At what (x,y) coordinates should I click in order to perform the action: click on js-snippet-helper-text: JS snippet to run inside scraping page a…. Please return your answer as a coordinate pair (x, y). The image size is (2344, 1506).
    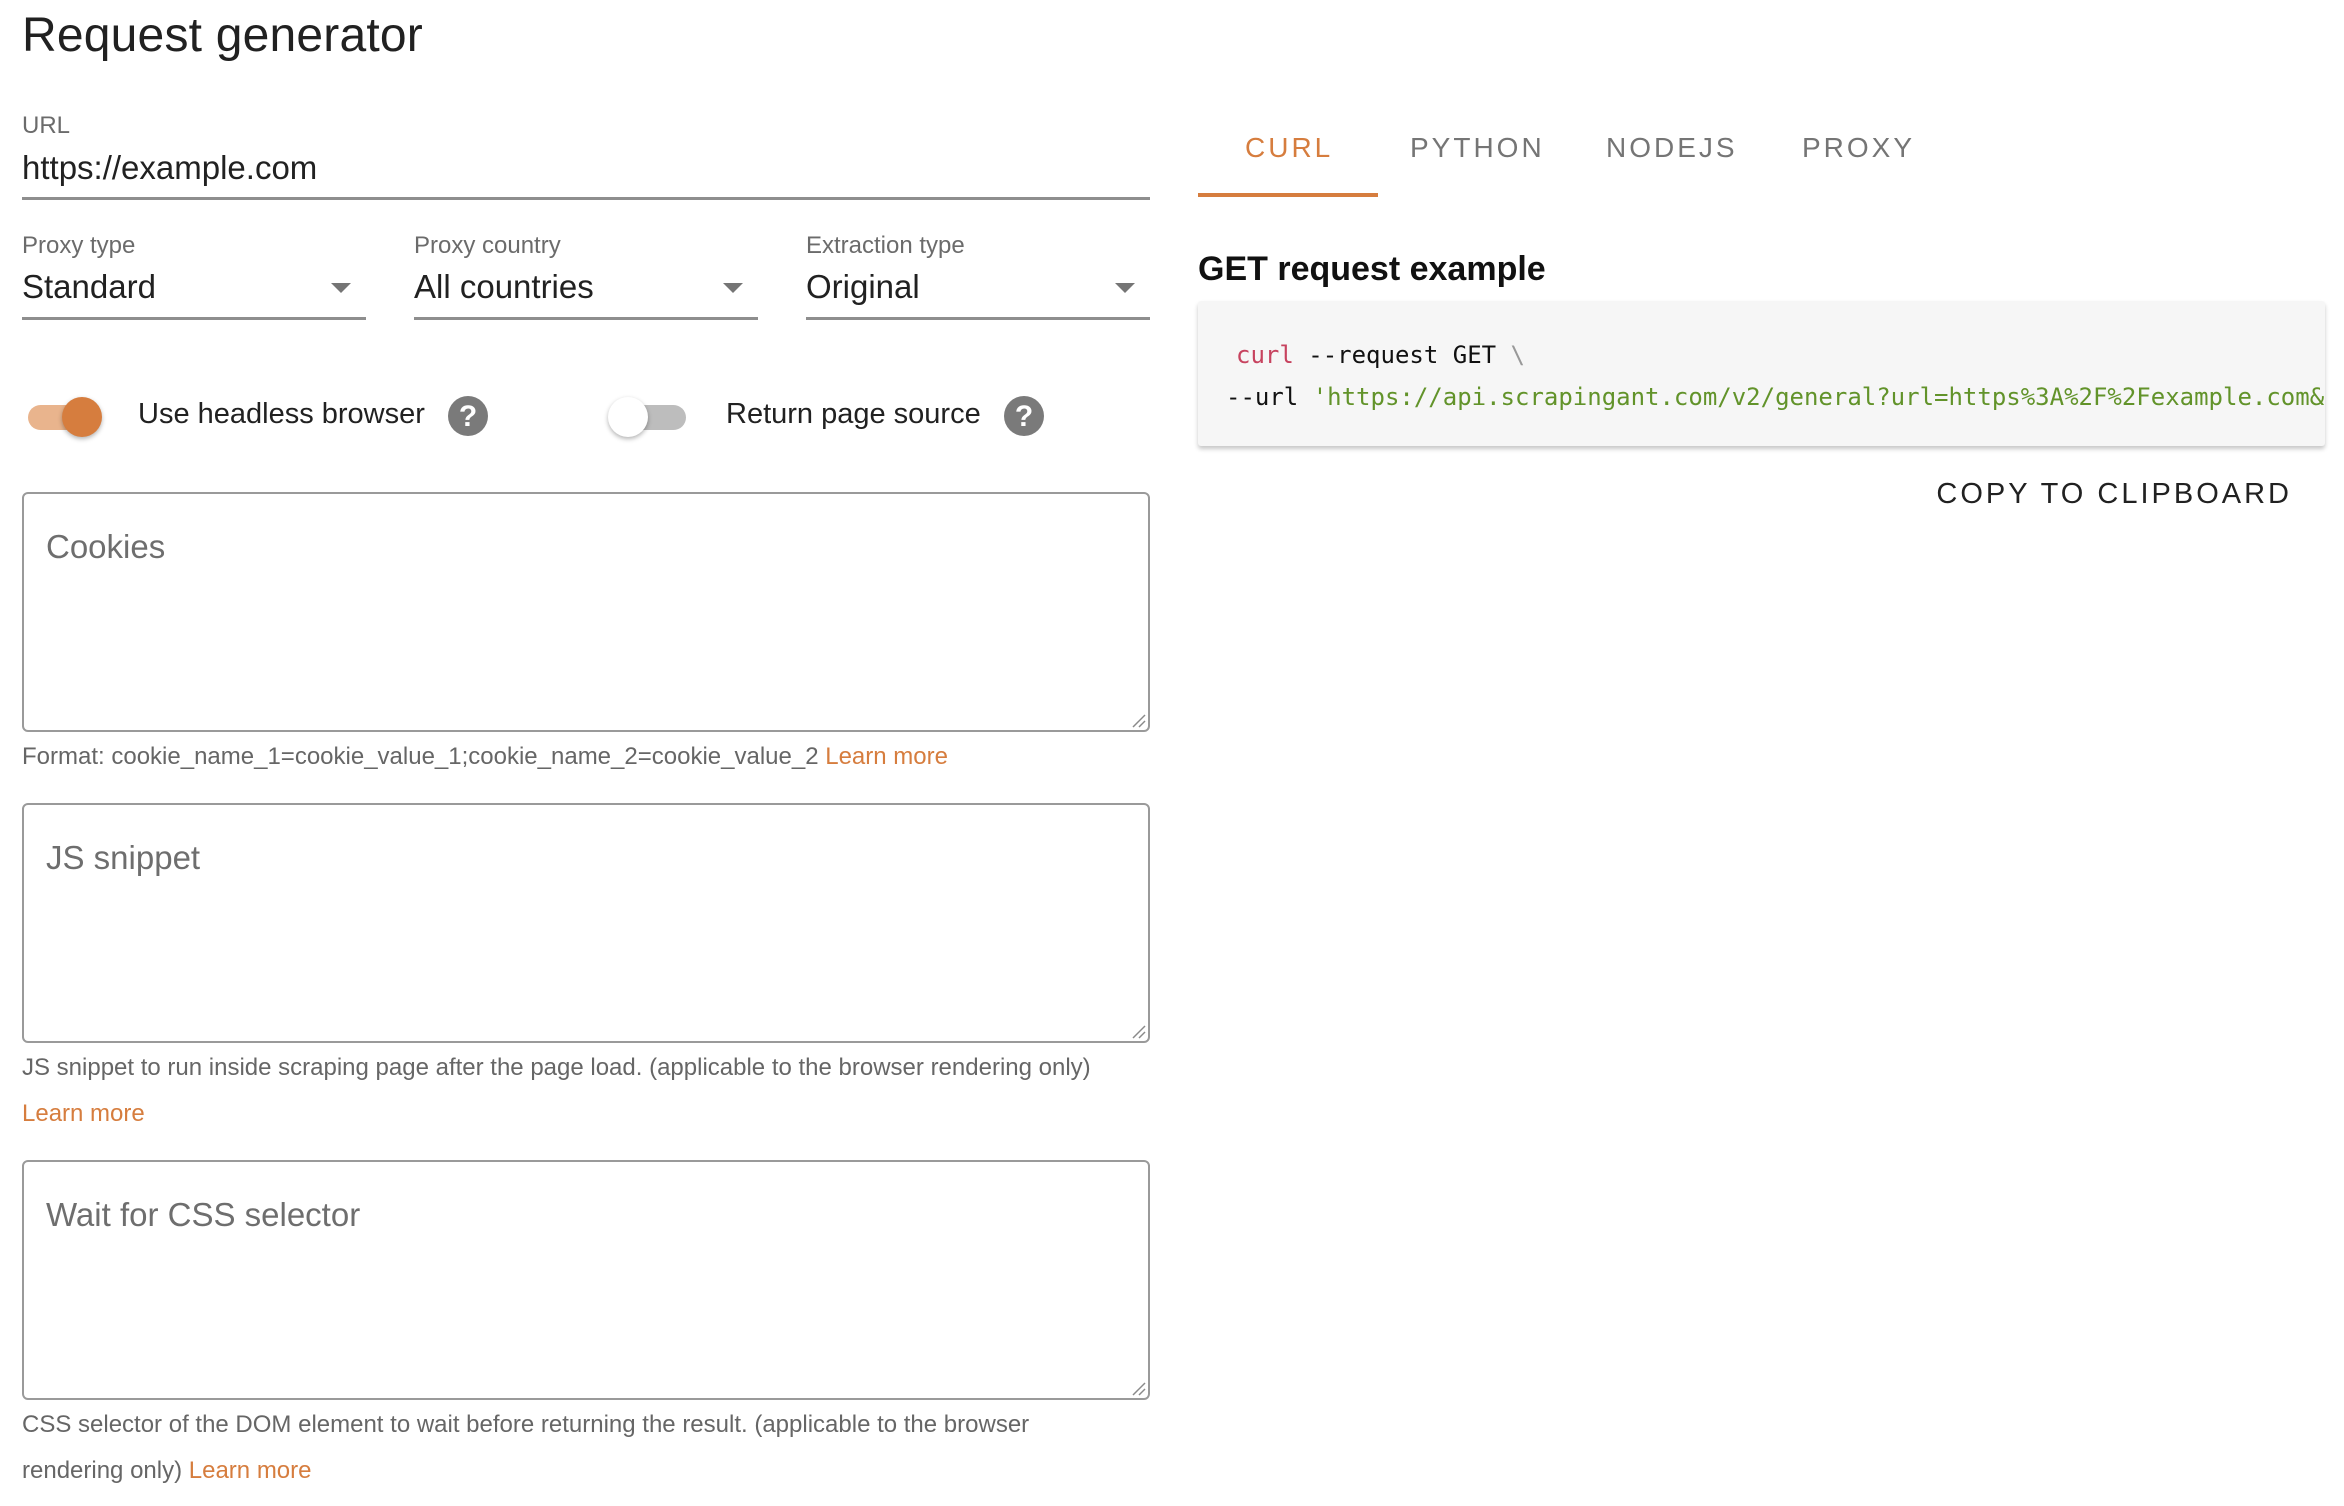
    Looking at the image, I should click on (556, 1067).